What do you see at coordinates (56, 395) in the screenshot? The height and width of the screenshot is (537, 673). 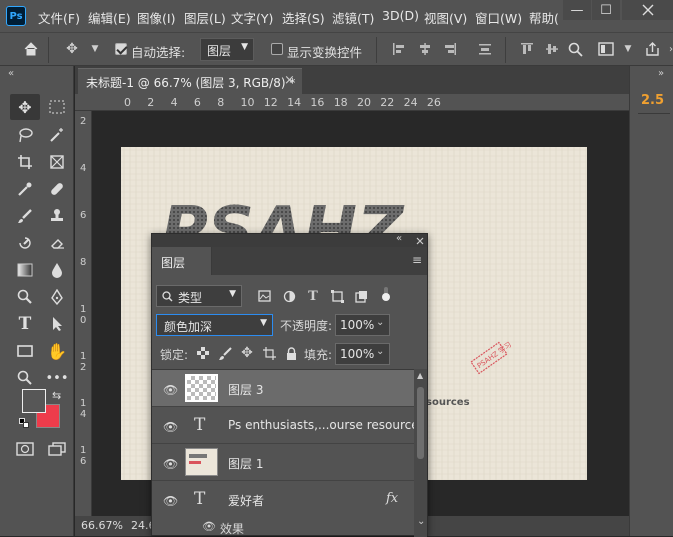 I see `swap-colors-icon: ⇆` at bounding box center [56, 395].